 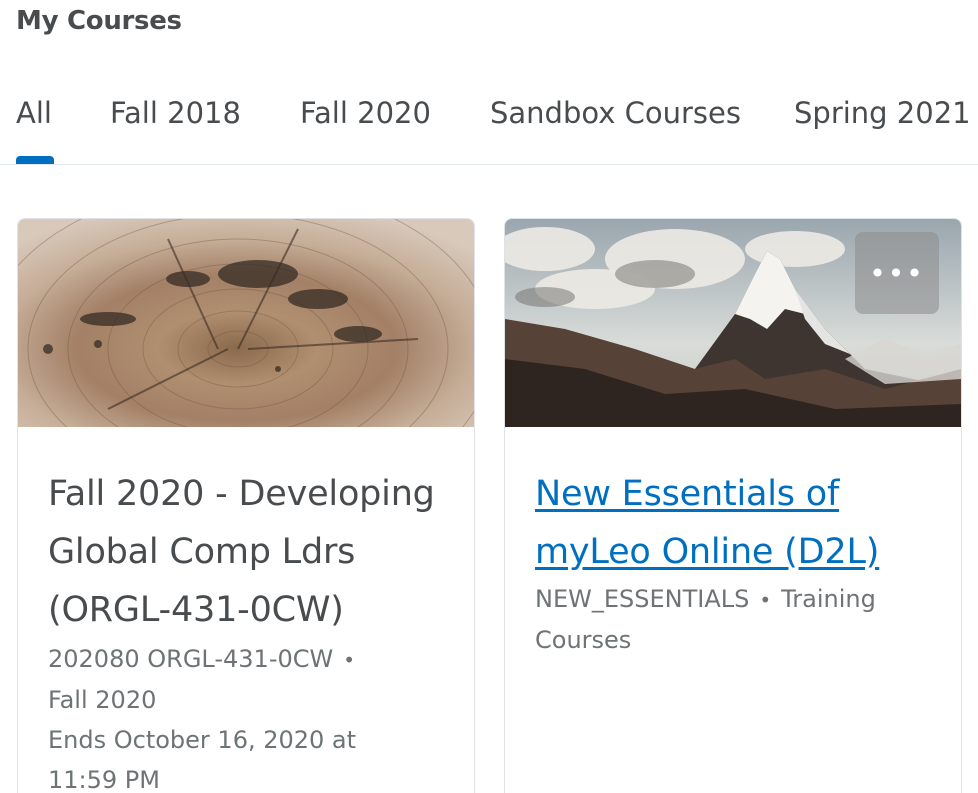 What do you see at coordinates (642, 599) in the screenshot?
I see `course-code: NEW_ESSENTIALS` at bounding box center [642, 599].